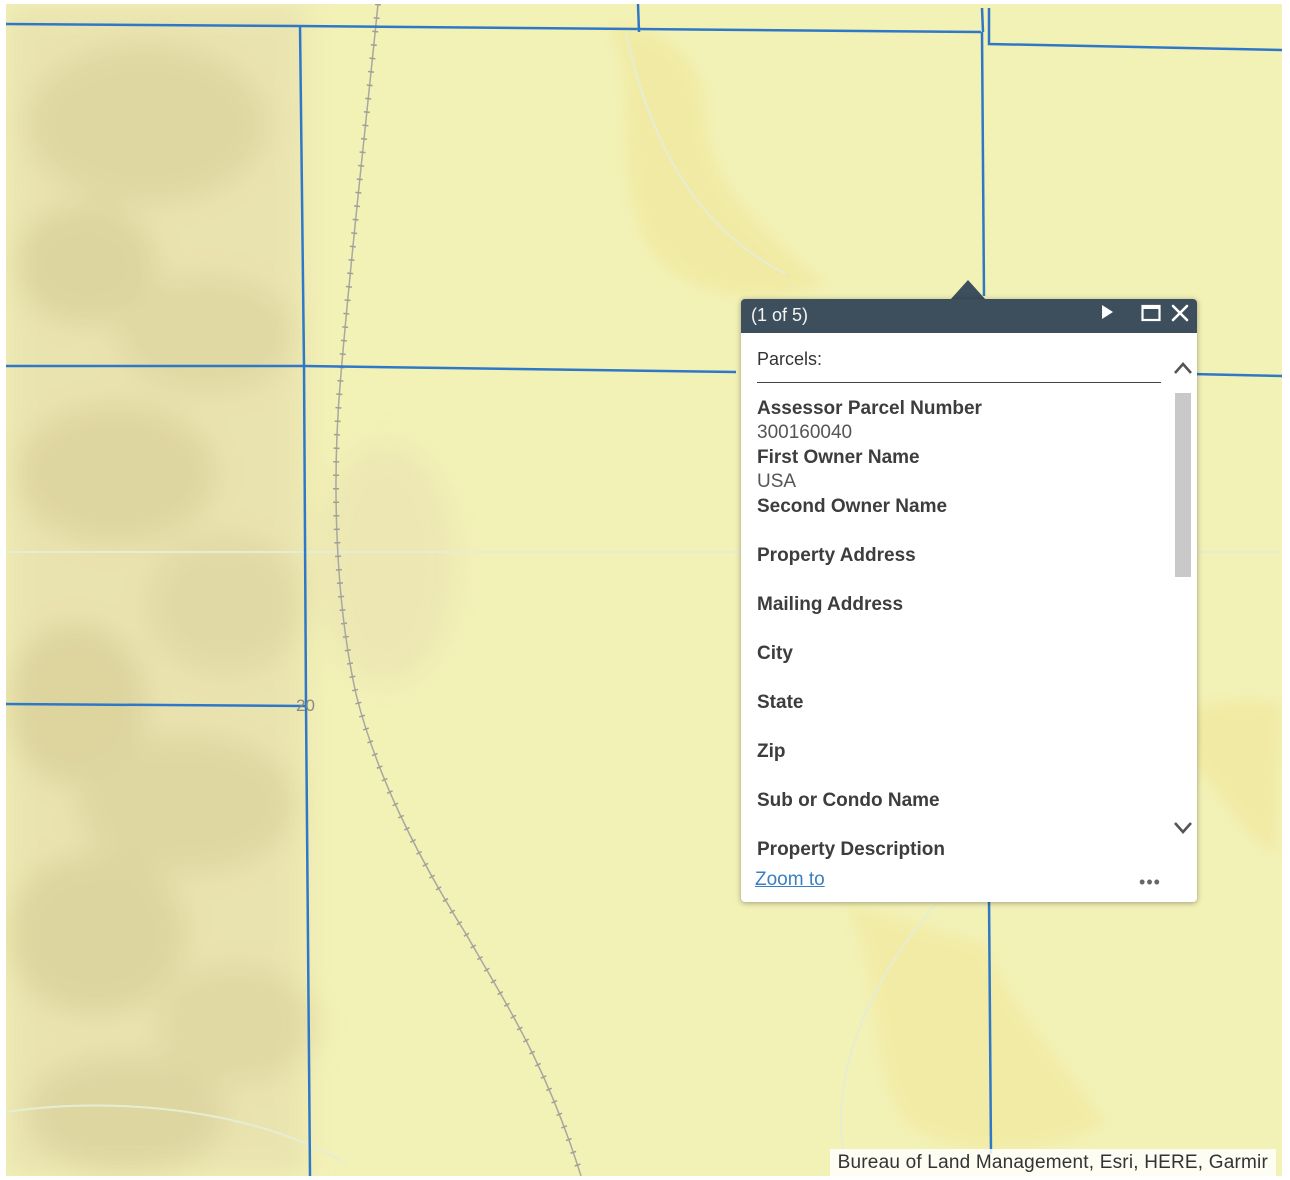 The height and width of the screenshot is (1180, 1290). I want to click on popup-pointer, so click(968, 290).